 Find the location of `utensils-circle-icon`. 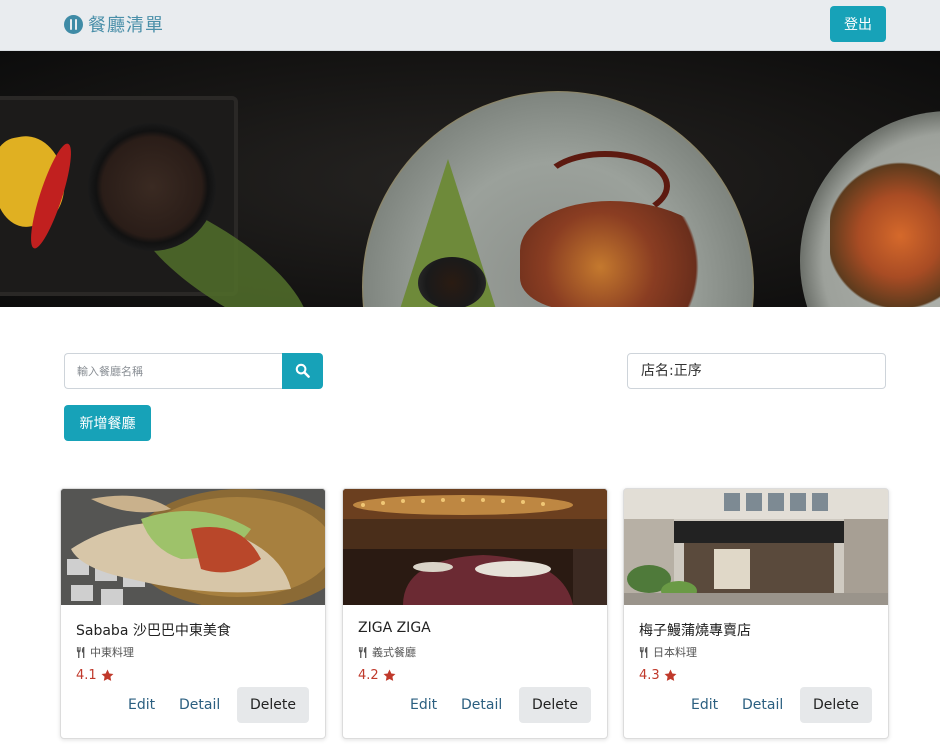

utensils-circle-icon is located at coordinates (73, 24).